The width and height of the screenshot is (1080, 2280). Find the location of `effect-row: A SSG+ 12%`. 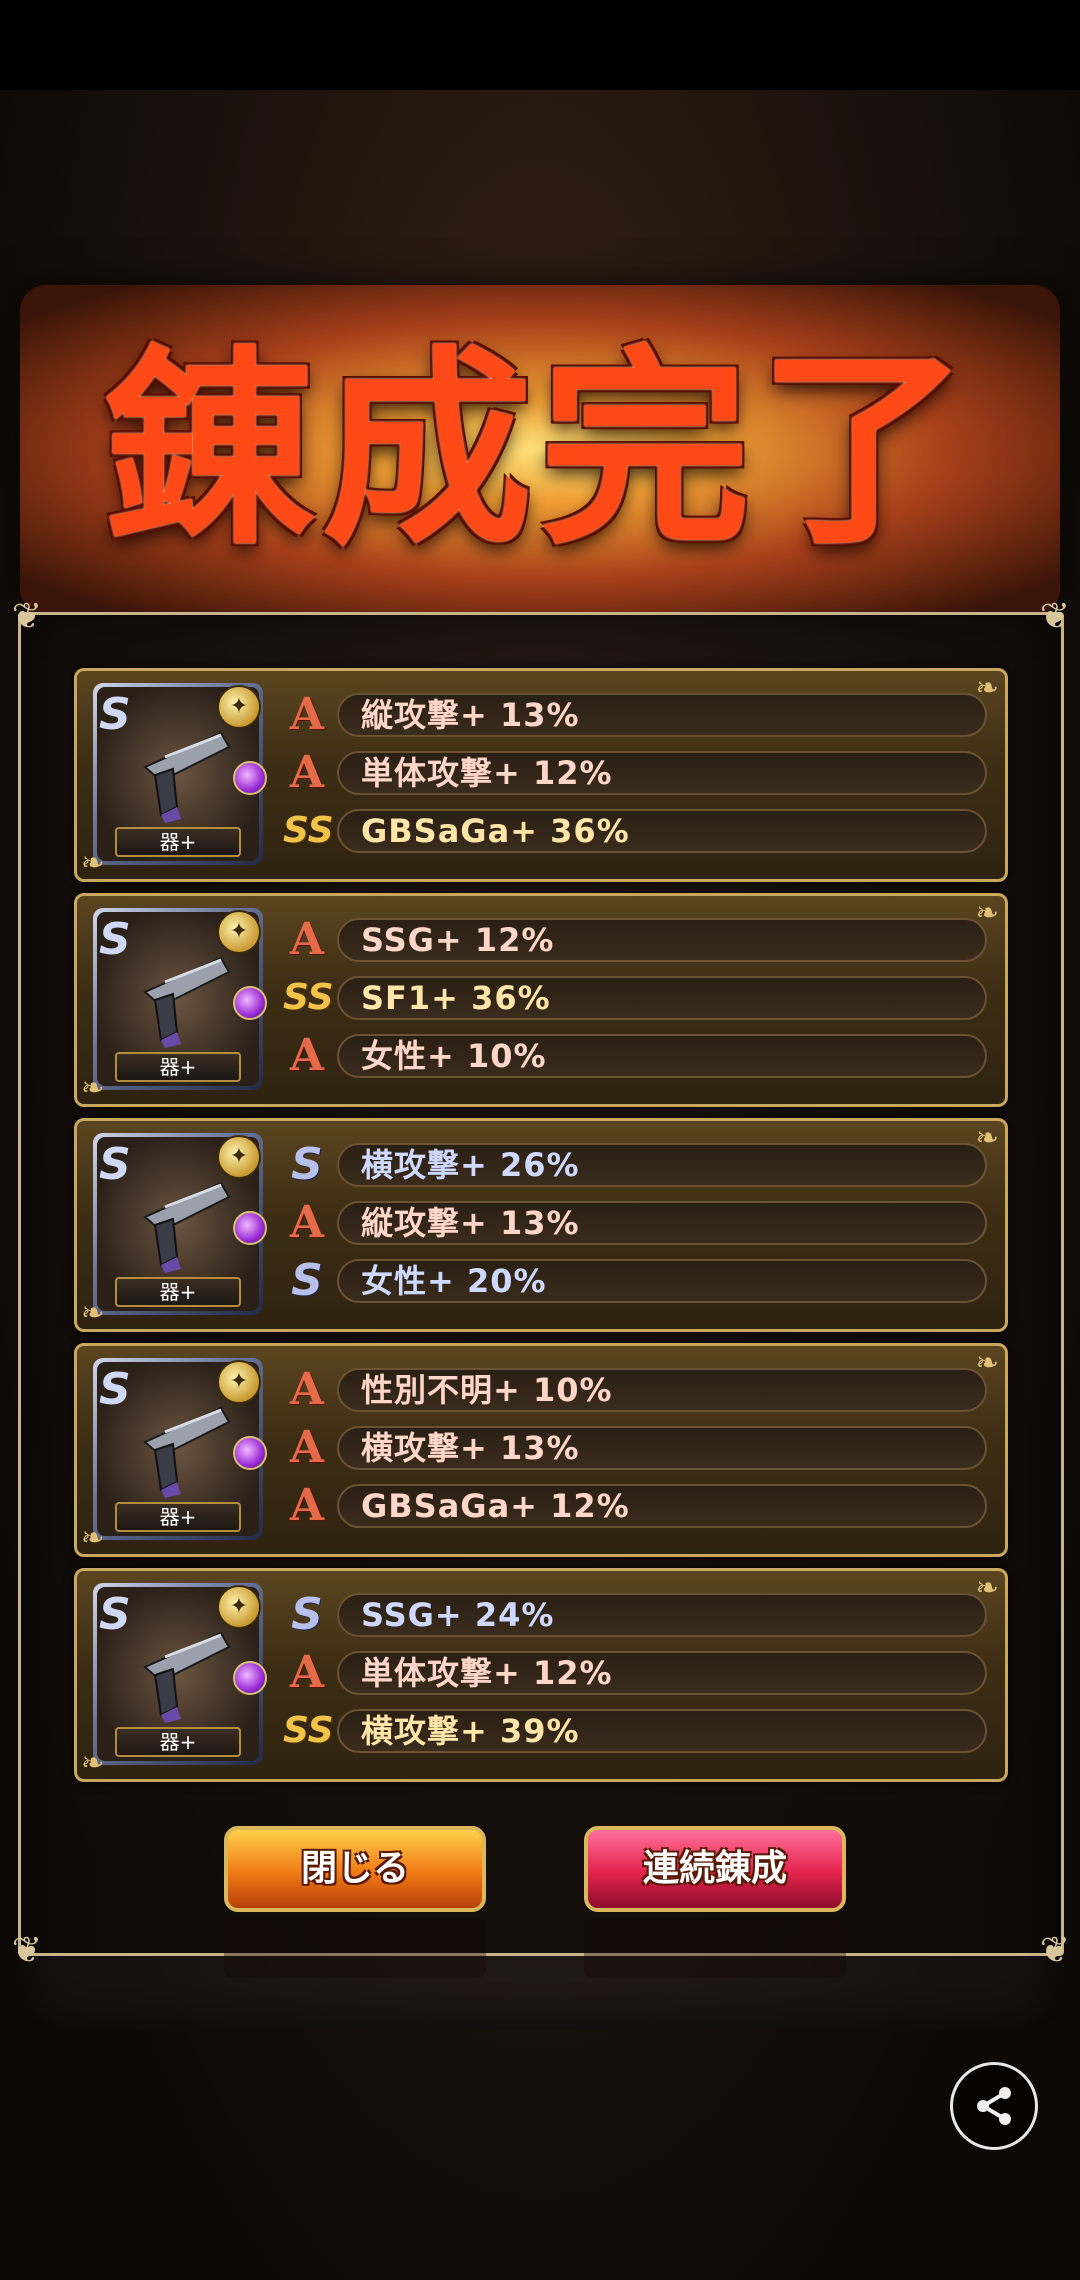

effect-row: A SSG+ 12% is located at coordinates (635, 940).